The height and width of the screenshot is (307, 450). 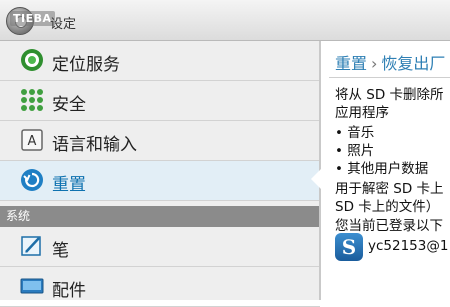 I want to click on section-header-system: 系统, so click(x=160, y=216).